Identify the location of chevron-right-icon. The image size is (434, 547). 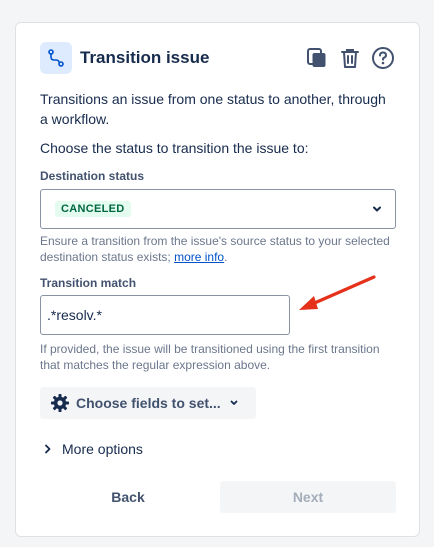
(48, 449).